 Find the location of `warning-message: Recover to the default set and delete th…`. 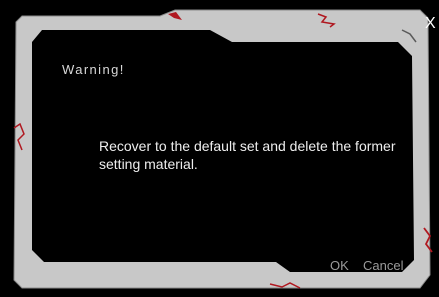

warning-message: Recover to the default set and delete th… is located at coordinates (247, 155).